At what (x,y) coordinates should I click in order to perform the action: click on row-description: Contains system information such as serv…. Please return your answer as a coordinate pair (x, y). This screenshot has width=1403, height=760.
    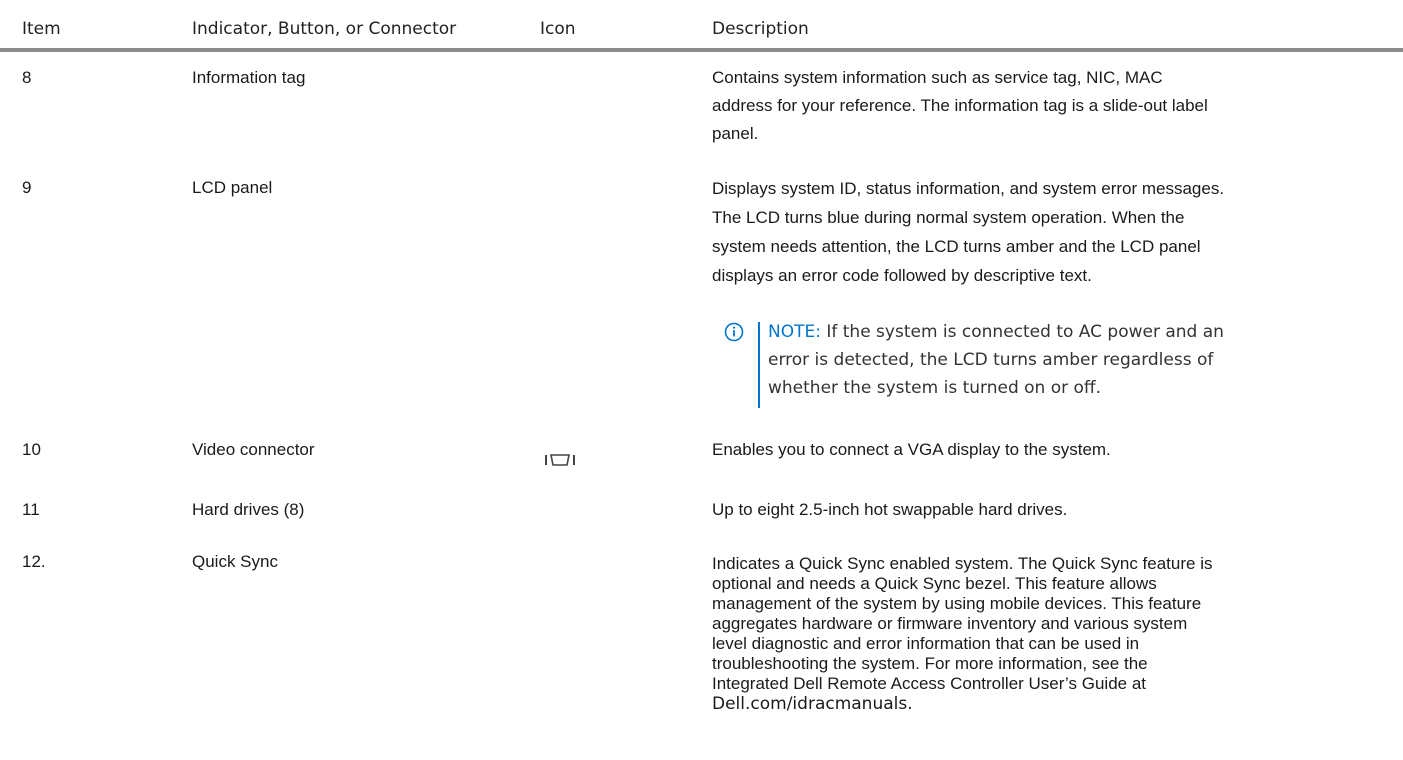
    Looking at the image, I should click on (1057, 106).